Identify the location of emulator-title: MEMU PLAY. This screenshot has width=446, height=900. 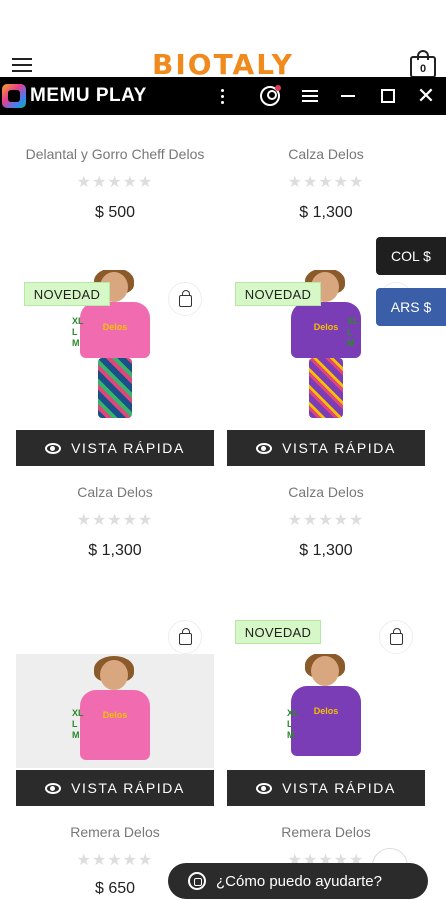
(88, 95).